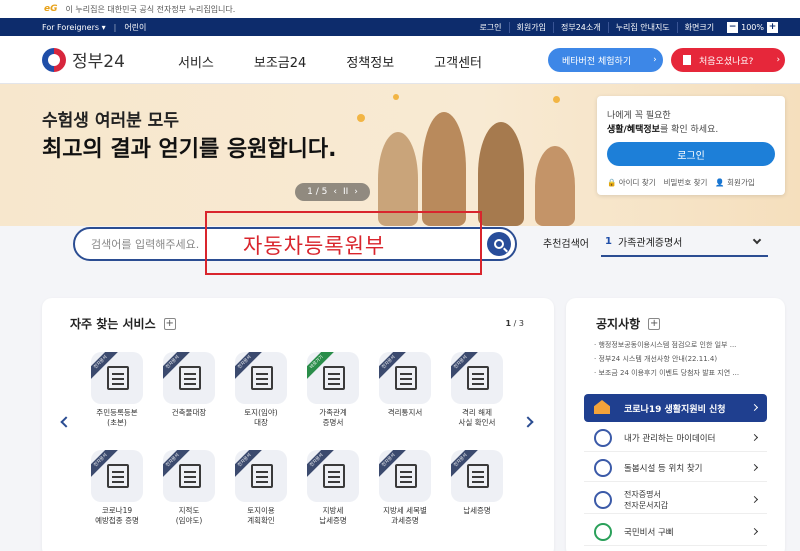 This screenshot has height=551, width=800. I want to click on taegeuk-icon, so click(54, 59).